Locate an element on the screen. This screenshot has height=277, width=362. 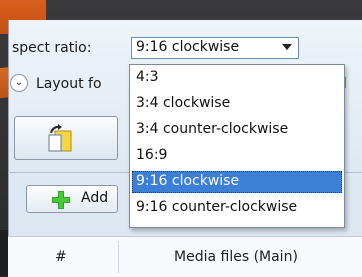
window-edge is located at coordinates (4, 253).